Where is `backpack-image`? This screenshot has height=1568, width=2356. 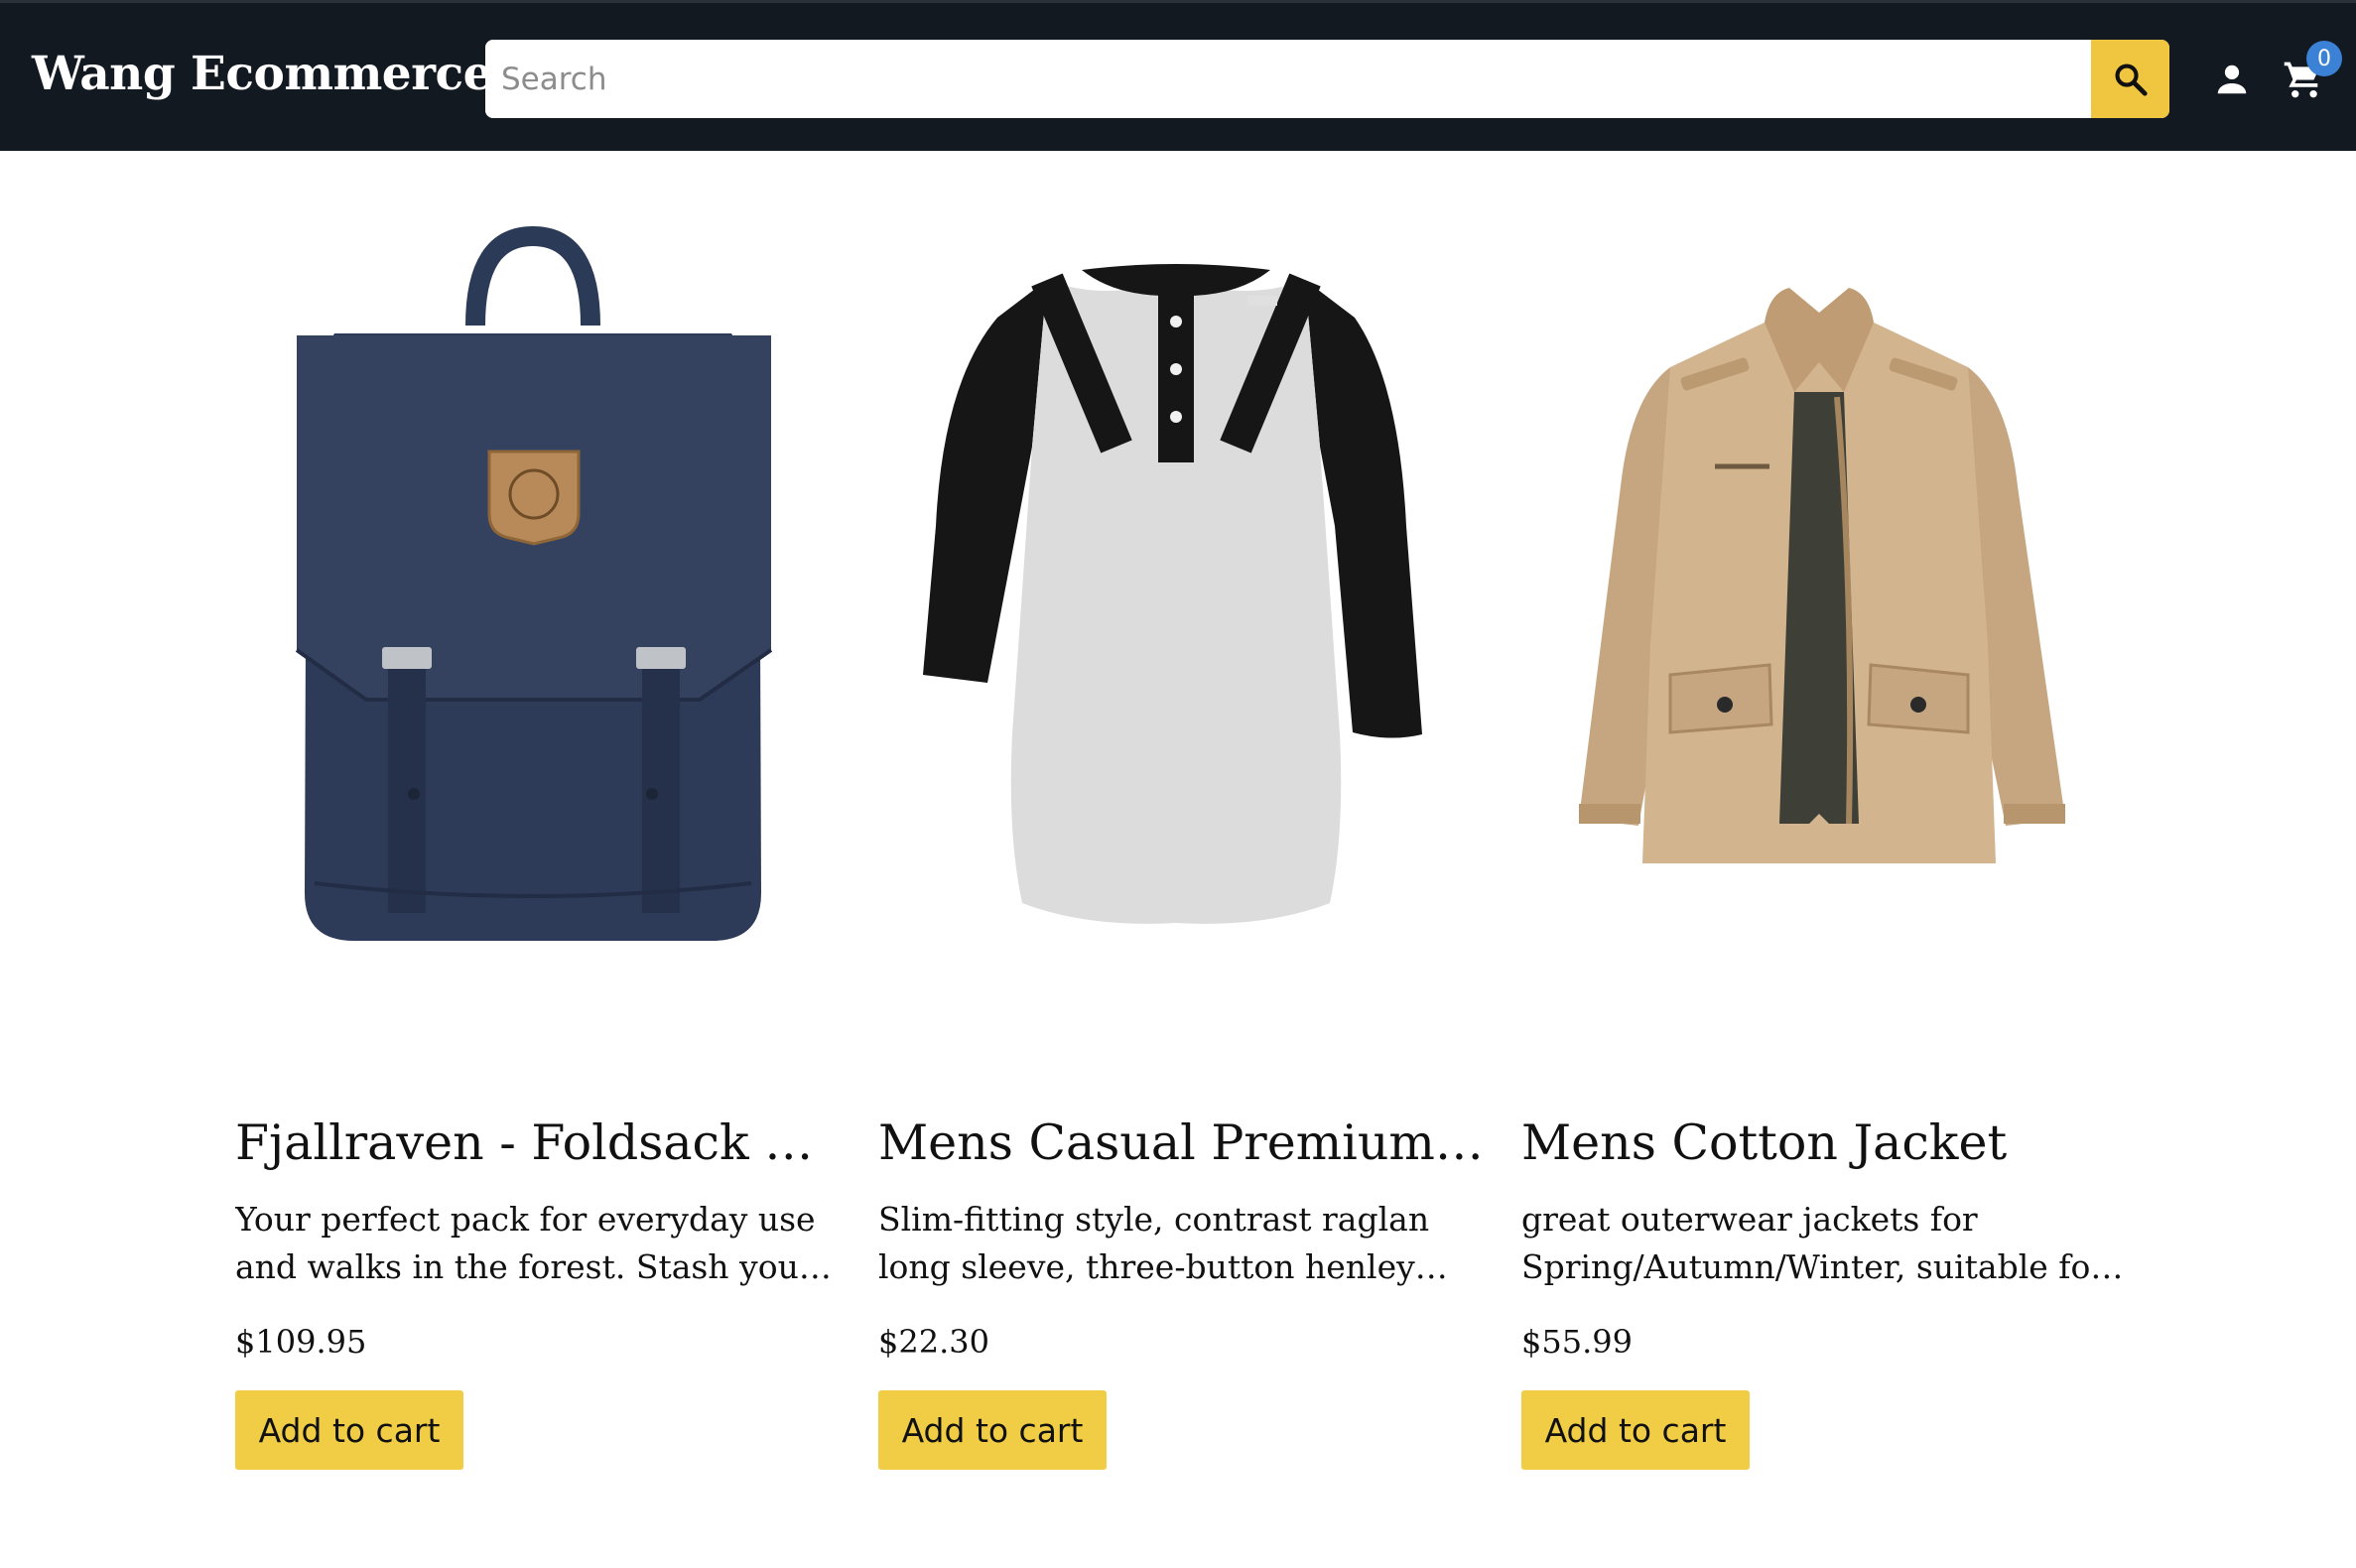 backpack-image is located at coordinates (534, 583).